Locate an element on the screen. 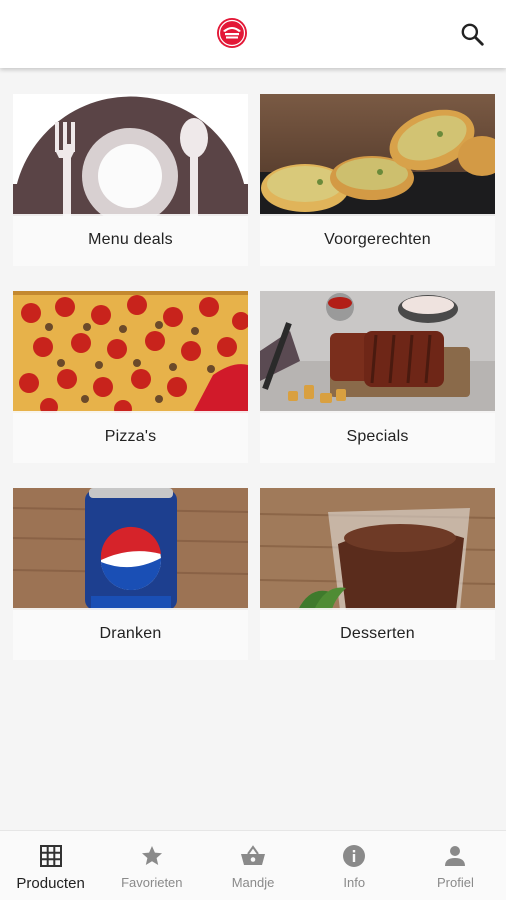 The height and width of the screenshot is (900, 506). nav-item-favorieten: Favorieten is located at coordinates (151, 865).